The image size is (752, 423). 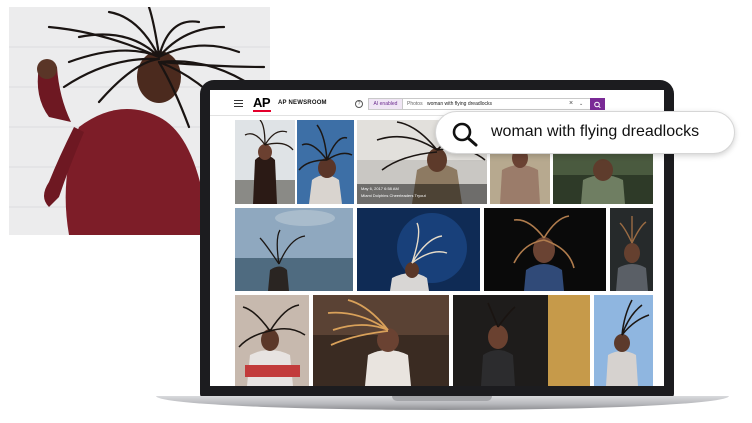 What do you see at coordinates (571, 104) in the screenshot?
I see `clear-icon: ×` at bounding box center [571, 104].